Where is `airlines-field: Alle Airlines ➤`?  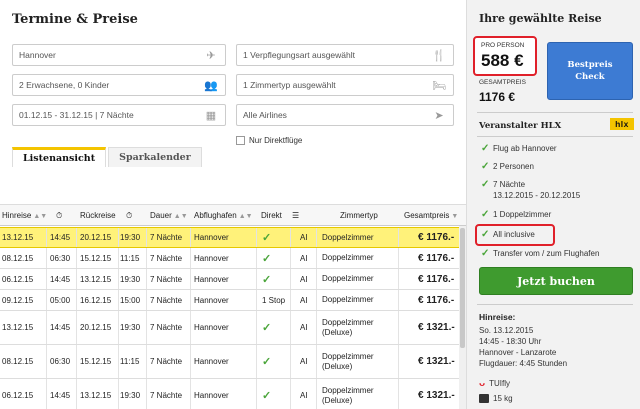 airlines-field: Alle Airlines ➤ is located at coordinates (345, 115).